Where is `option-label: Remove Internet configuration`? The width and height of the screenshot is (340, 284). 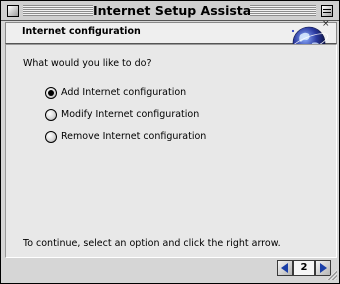
option-label: Remove Internet configuration is located at coordinates (134, 136).